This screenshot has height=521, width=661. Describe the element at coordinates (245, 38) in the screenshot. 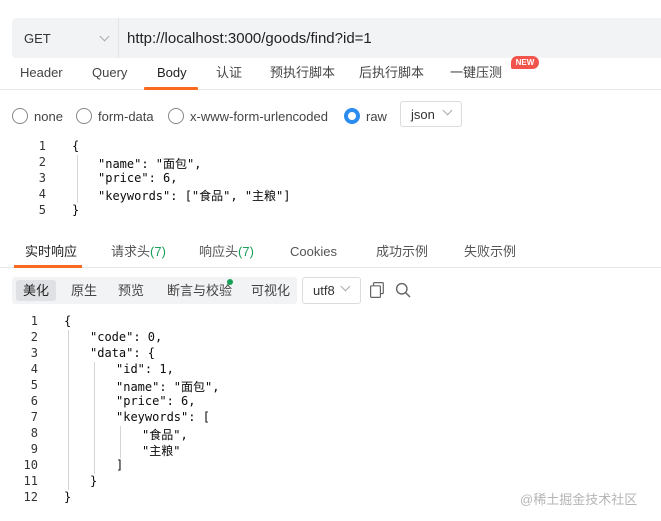

I see `url-input: http://localhost:3000/goods/find?id=1` at that location.